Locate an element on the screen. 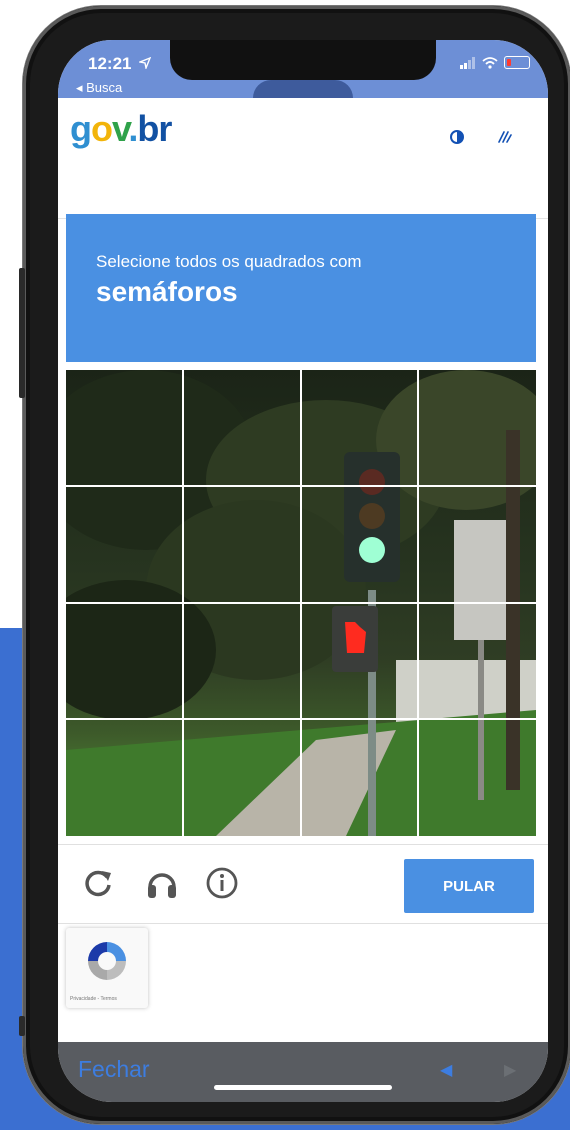 This screenshot has width=570, height=1130. close-button: Fechar is located at coordinates (114, 1069).